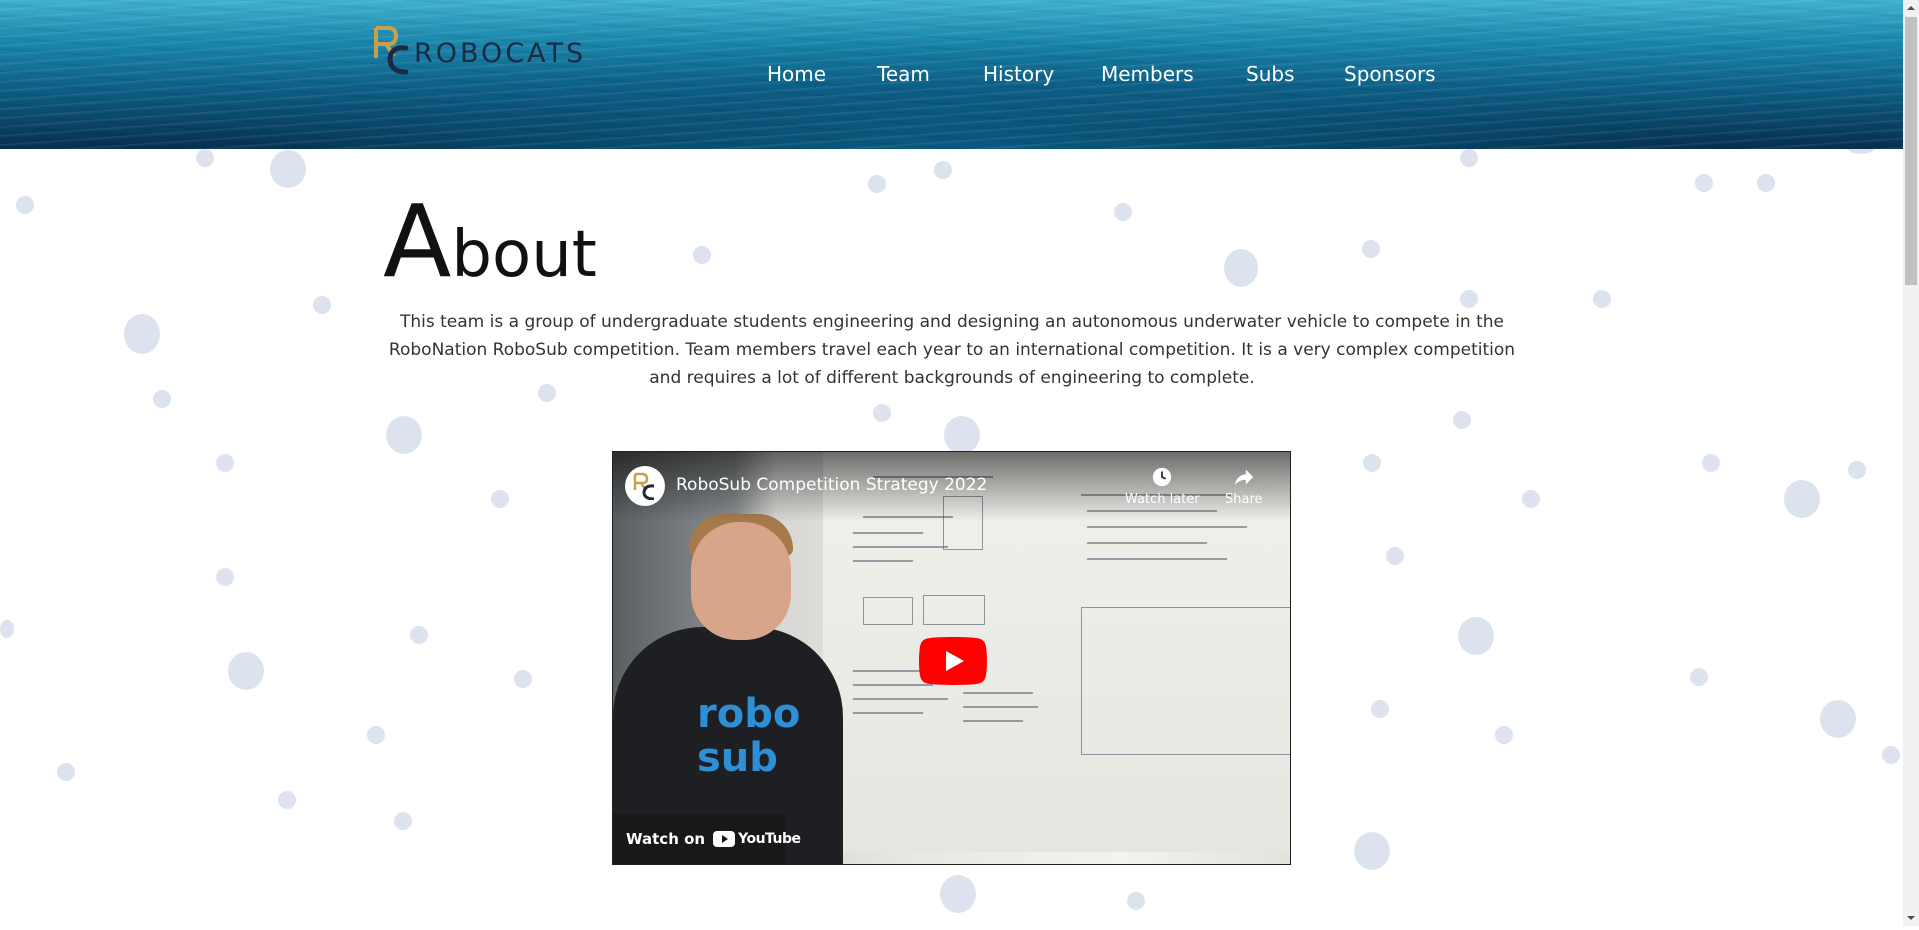  I want to click on about-heading: About, so click(490, 242).